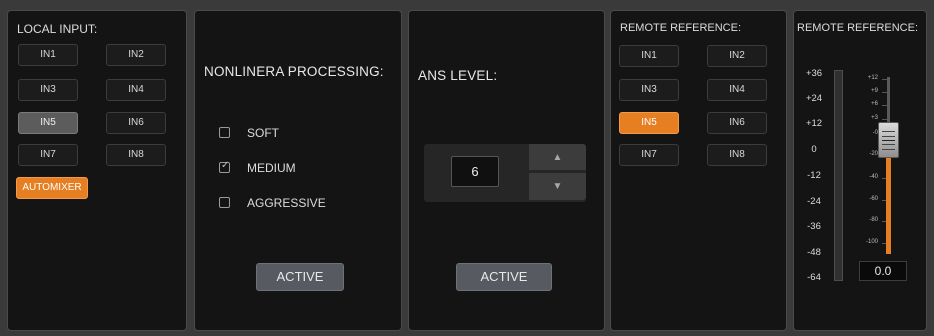  What do you see at coordinates (814, 123) in the screenshot?
I see `meter-scale-label: +12` at bounding box center [814, 123].